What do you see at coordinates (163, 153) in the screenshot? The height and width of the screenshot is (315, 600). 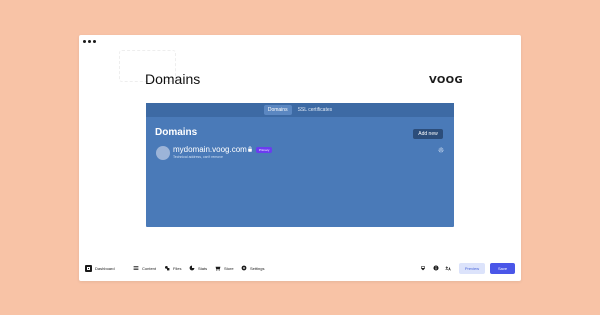 I see `domain-avatar` at bounding box center [163, 153].